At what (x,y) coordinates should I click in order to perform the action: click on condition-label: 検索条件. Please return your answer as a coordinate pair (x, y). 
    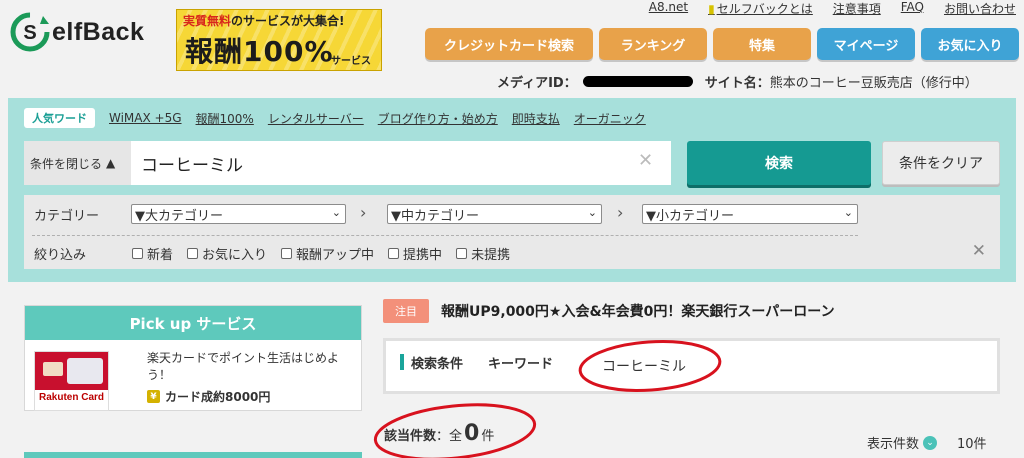
    Looking at the image, I should click on (437, 364).